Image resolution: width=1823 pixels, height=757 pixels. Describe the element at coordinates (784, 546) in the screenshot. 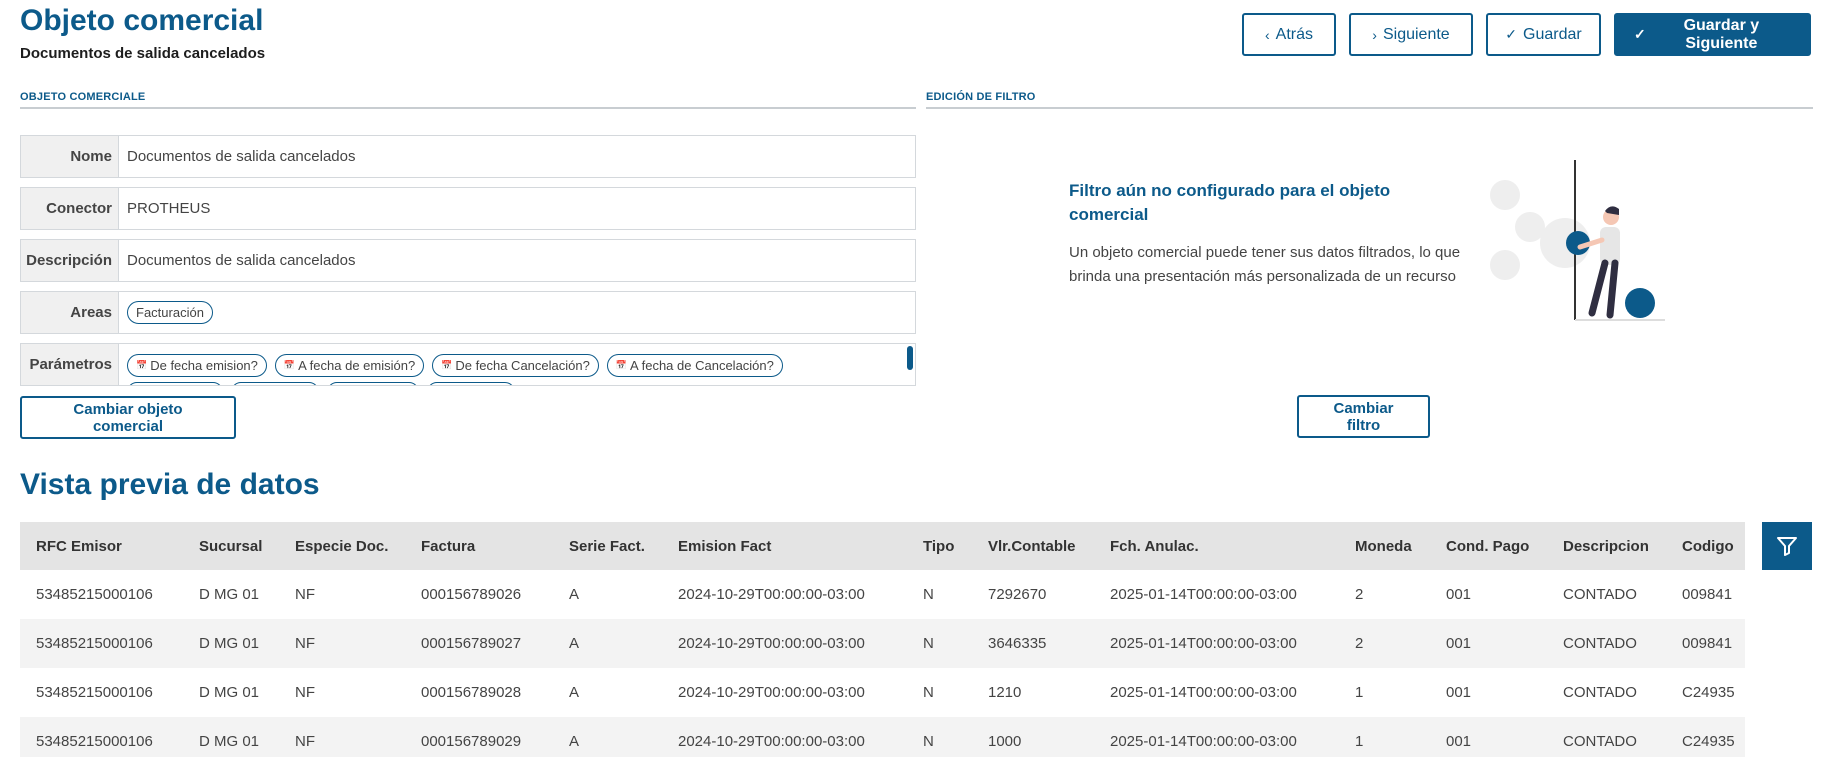

I see `column-header: Emision Fact` at that location.